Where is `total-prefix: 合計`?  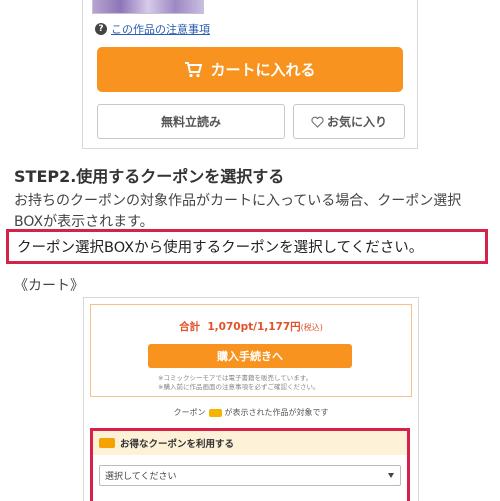 total-prefix: 合計 is located at coordinates (190, 327).